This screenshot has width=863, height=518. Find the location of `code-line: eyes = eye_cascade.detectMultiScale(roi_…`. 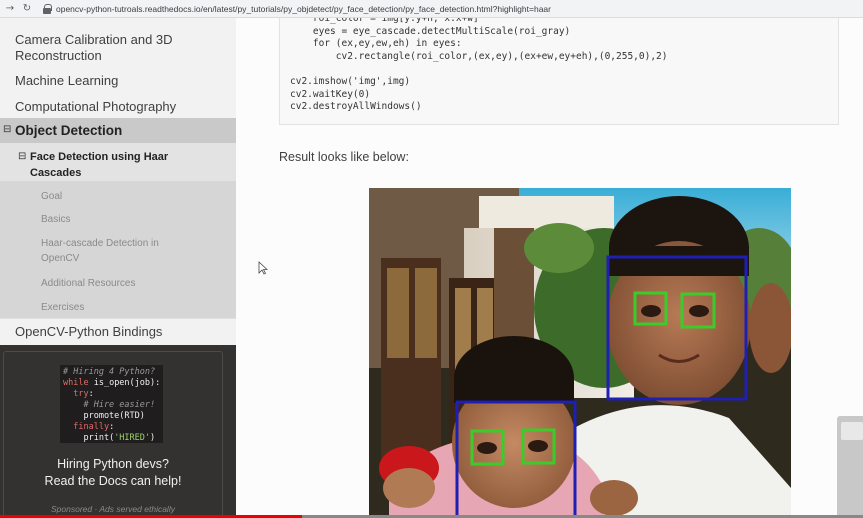

code-line: eyes = eye_cascade.detectMultiScale(roi_… is located at coordinates (430, 31).